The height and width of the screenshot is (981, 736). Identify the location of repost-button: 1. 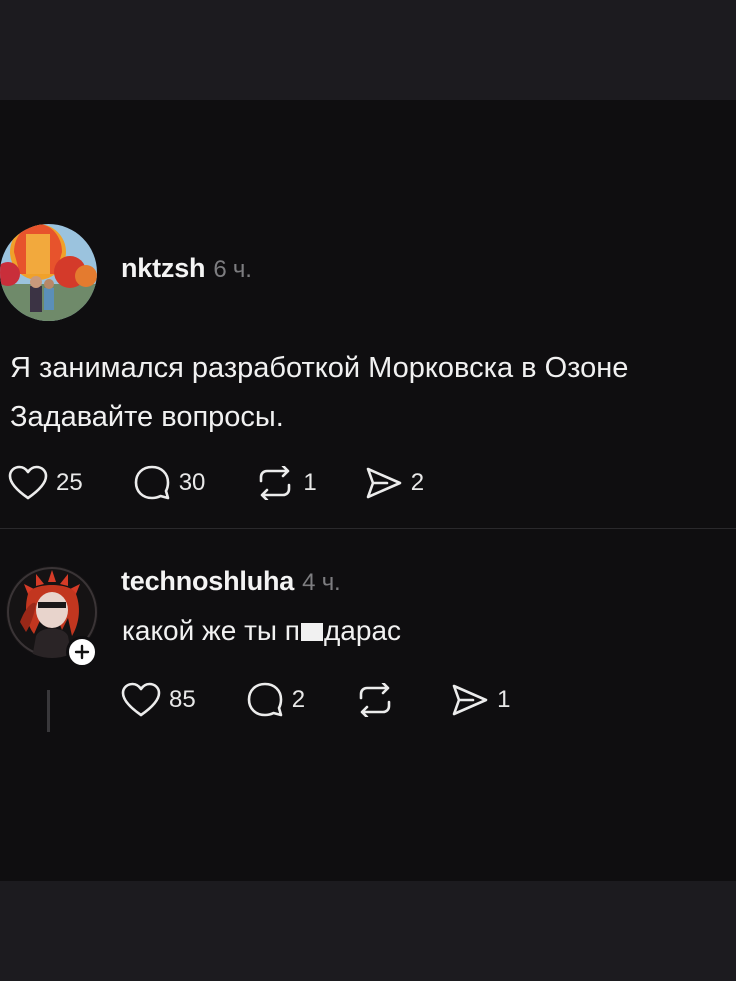
(286, 483).